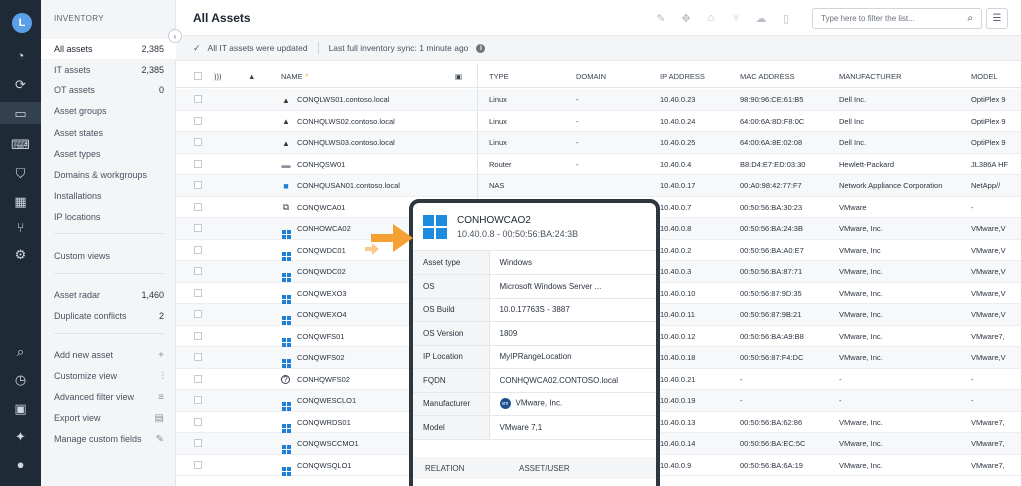 Image resolution: width=1021 pixels, height=486 pixels. What do you see at coordinates (346, 142) in the screenshot?
I see `cell-name: CONHQLWS03.contoso.local` at bounding box center [346, 142].